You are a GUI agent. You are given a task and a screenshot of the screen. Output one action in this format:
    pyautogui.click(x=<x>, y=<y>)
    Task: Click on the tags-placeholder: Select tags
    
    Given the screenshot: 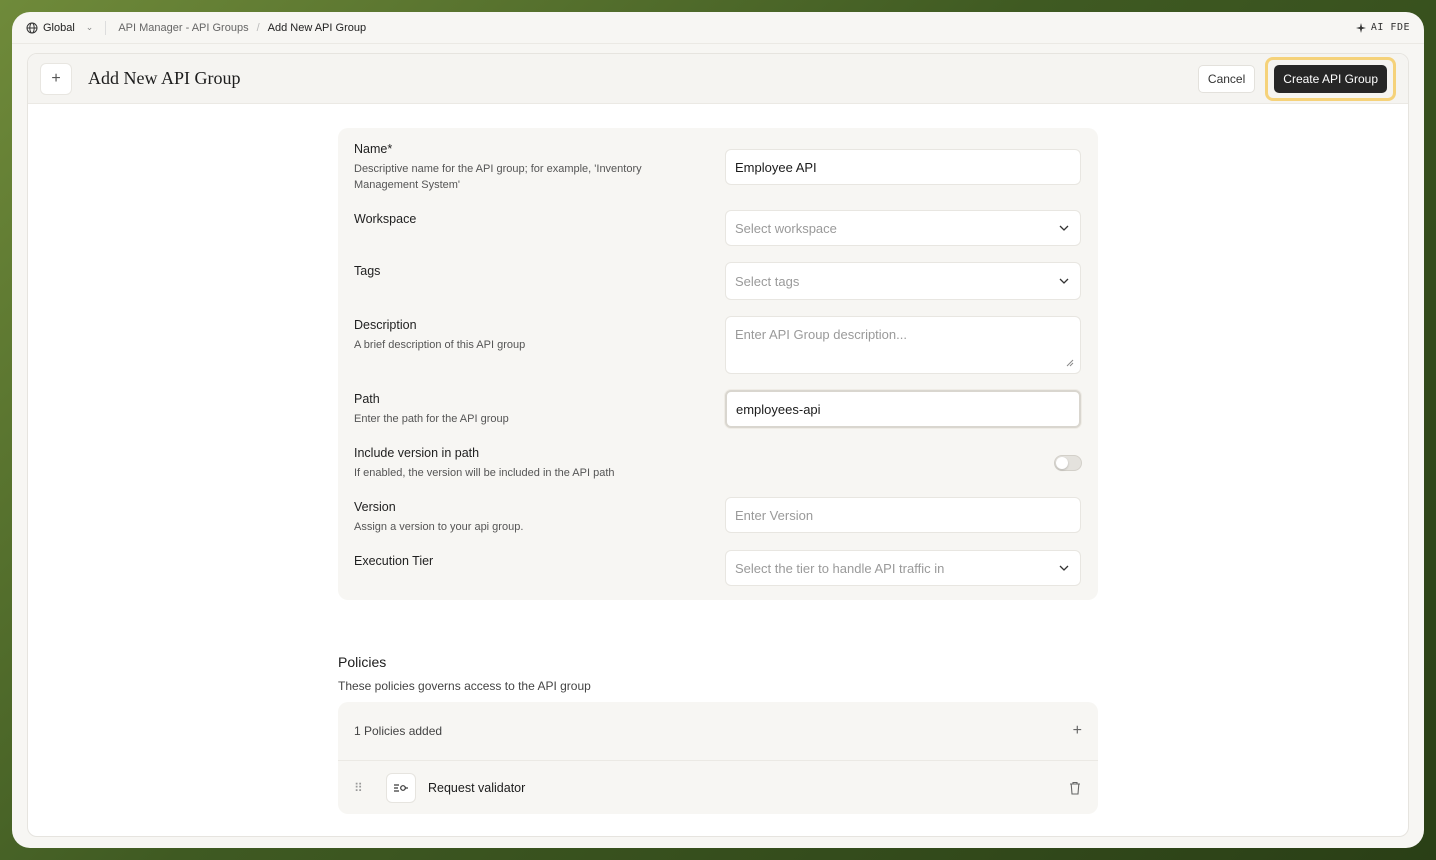 What is the action you would take?
    pyautogui.click(x=767, y=281)
    